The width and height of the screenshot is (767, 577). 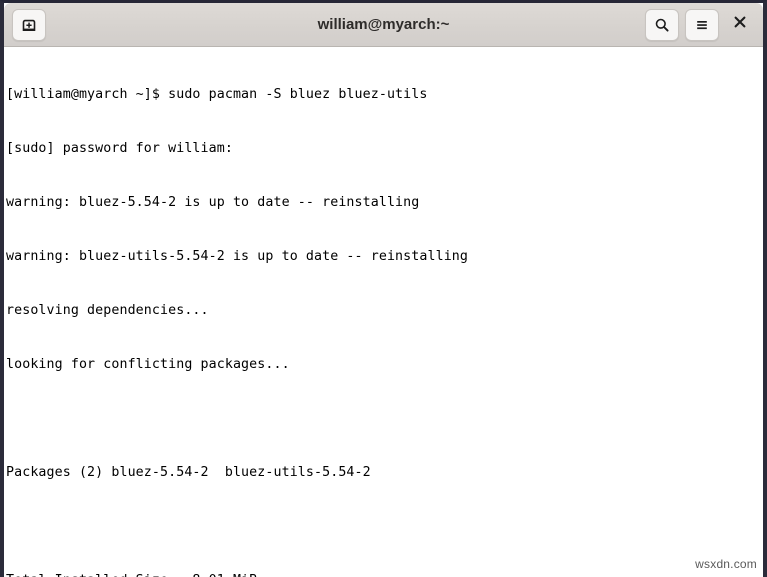 I want to click on titlebar-right-group, so click(x=700, y=24).